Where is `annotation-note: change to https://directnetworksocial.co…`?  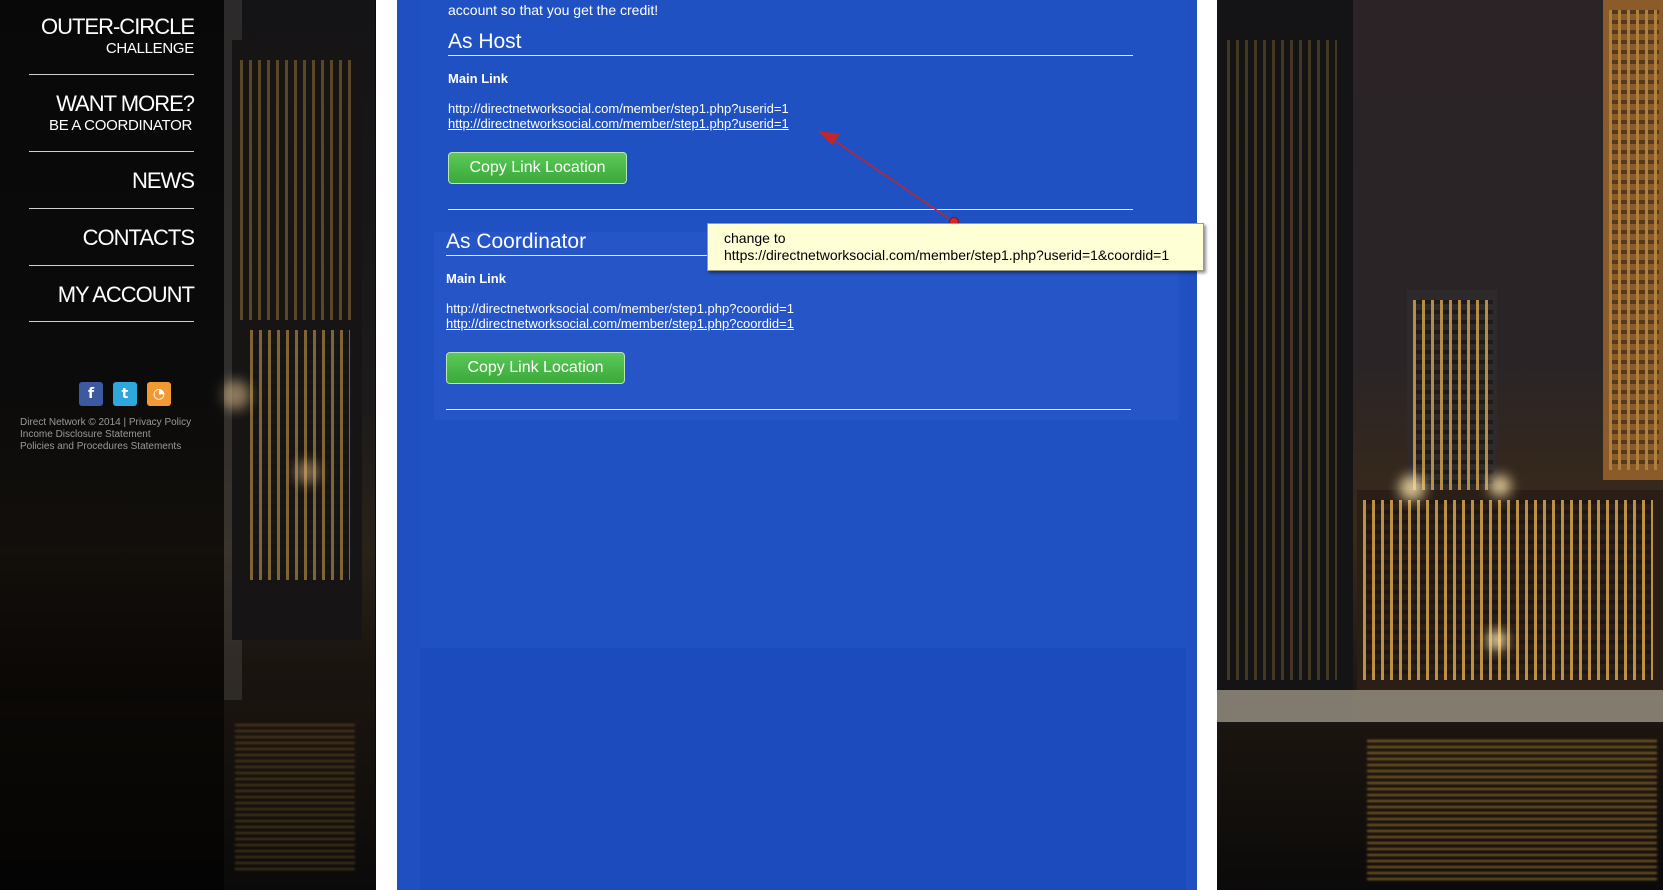 annotation-note: change to https://directnetworksocial.co… is located at coordinates (955, 247).